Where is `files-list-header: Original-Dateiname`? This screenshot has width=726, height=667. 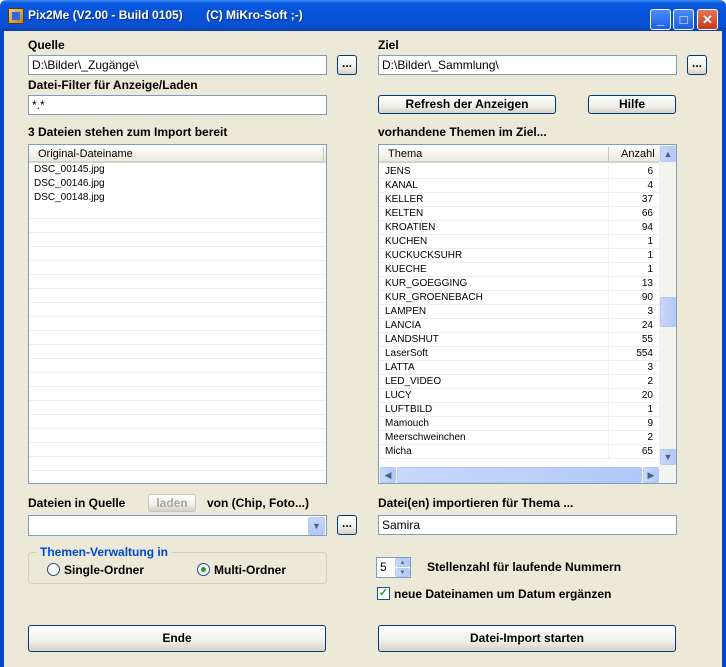
files-list-header: Original-Dateiname is located at coordinates (177, 154).